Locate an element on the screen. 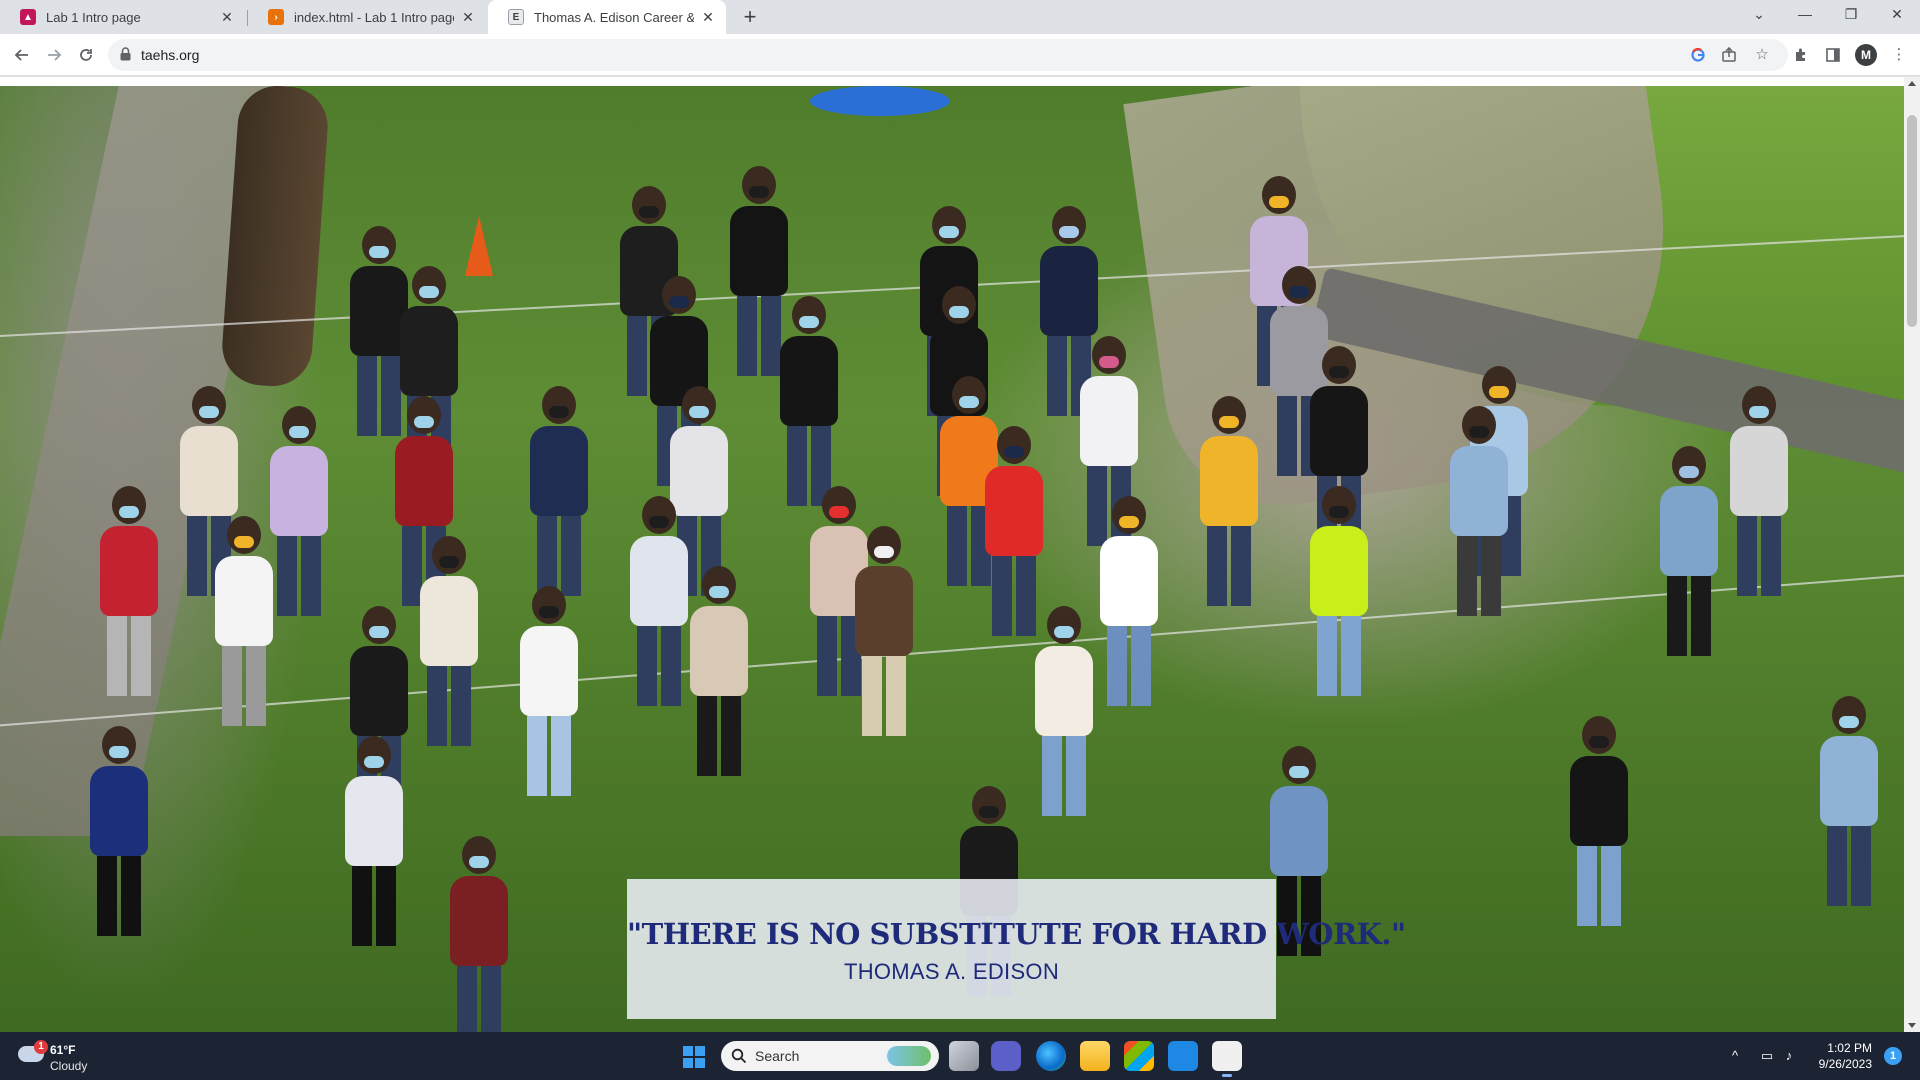 Image resolution: width=1920 pixels, height=1080 pixels. forward-button is located at coordinates (54, 55).